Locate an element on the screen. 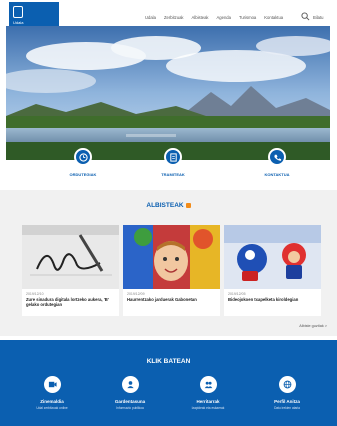 This screenshot has height=426, width=337. news-image-child is located at coordinates (171, 257).